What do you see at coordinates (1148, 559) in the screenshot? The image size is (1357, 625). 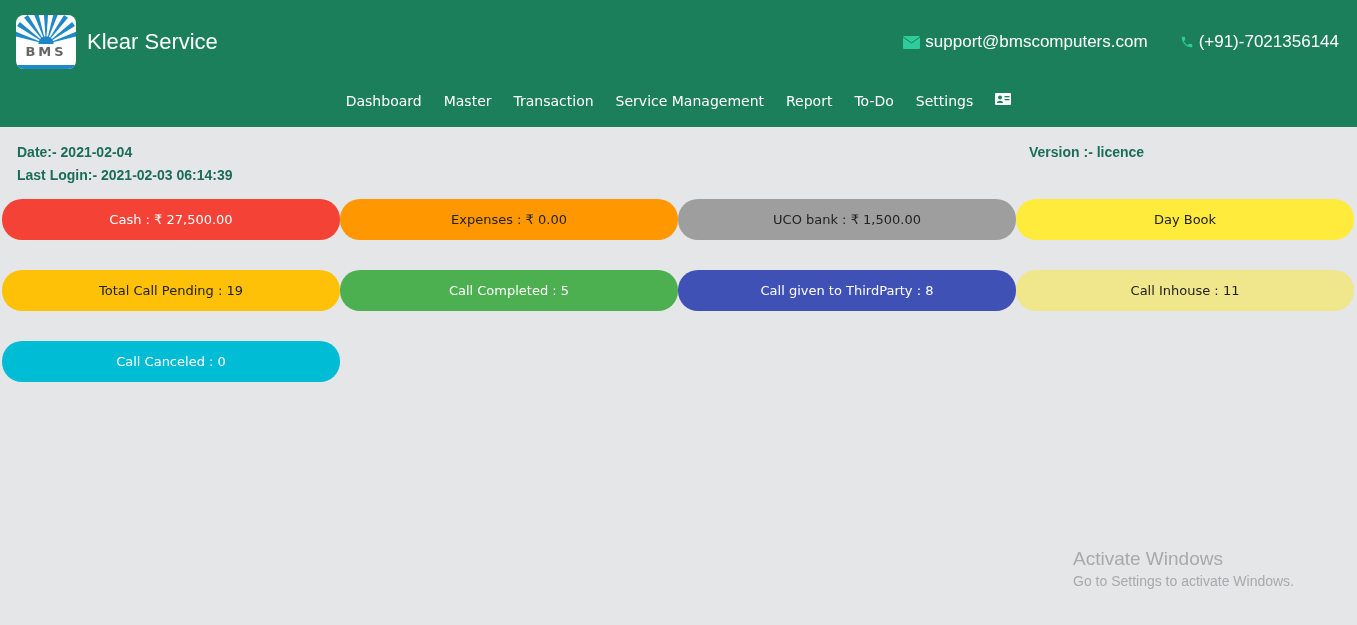 I see `activation-title: Activate Windows` at bounding box center [1148, 559].